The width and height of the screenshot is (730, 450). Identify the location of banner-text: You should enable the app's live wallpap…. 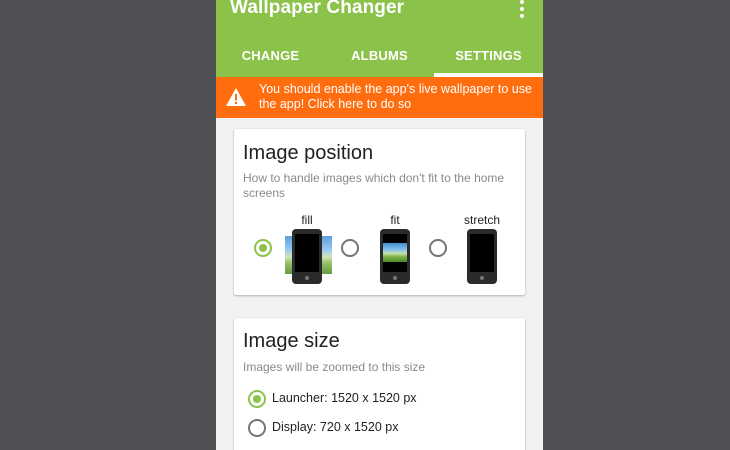
(395, 96).